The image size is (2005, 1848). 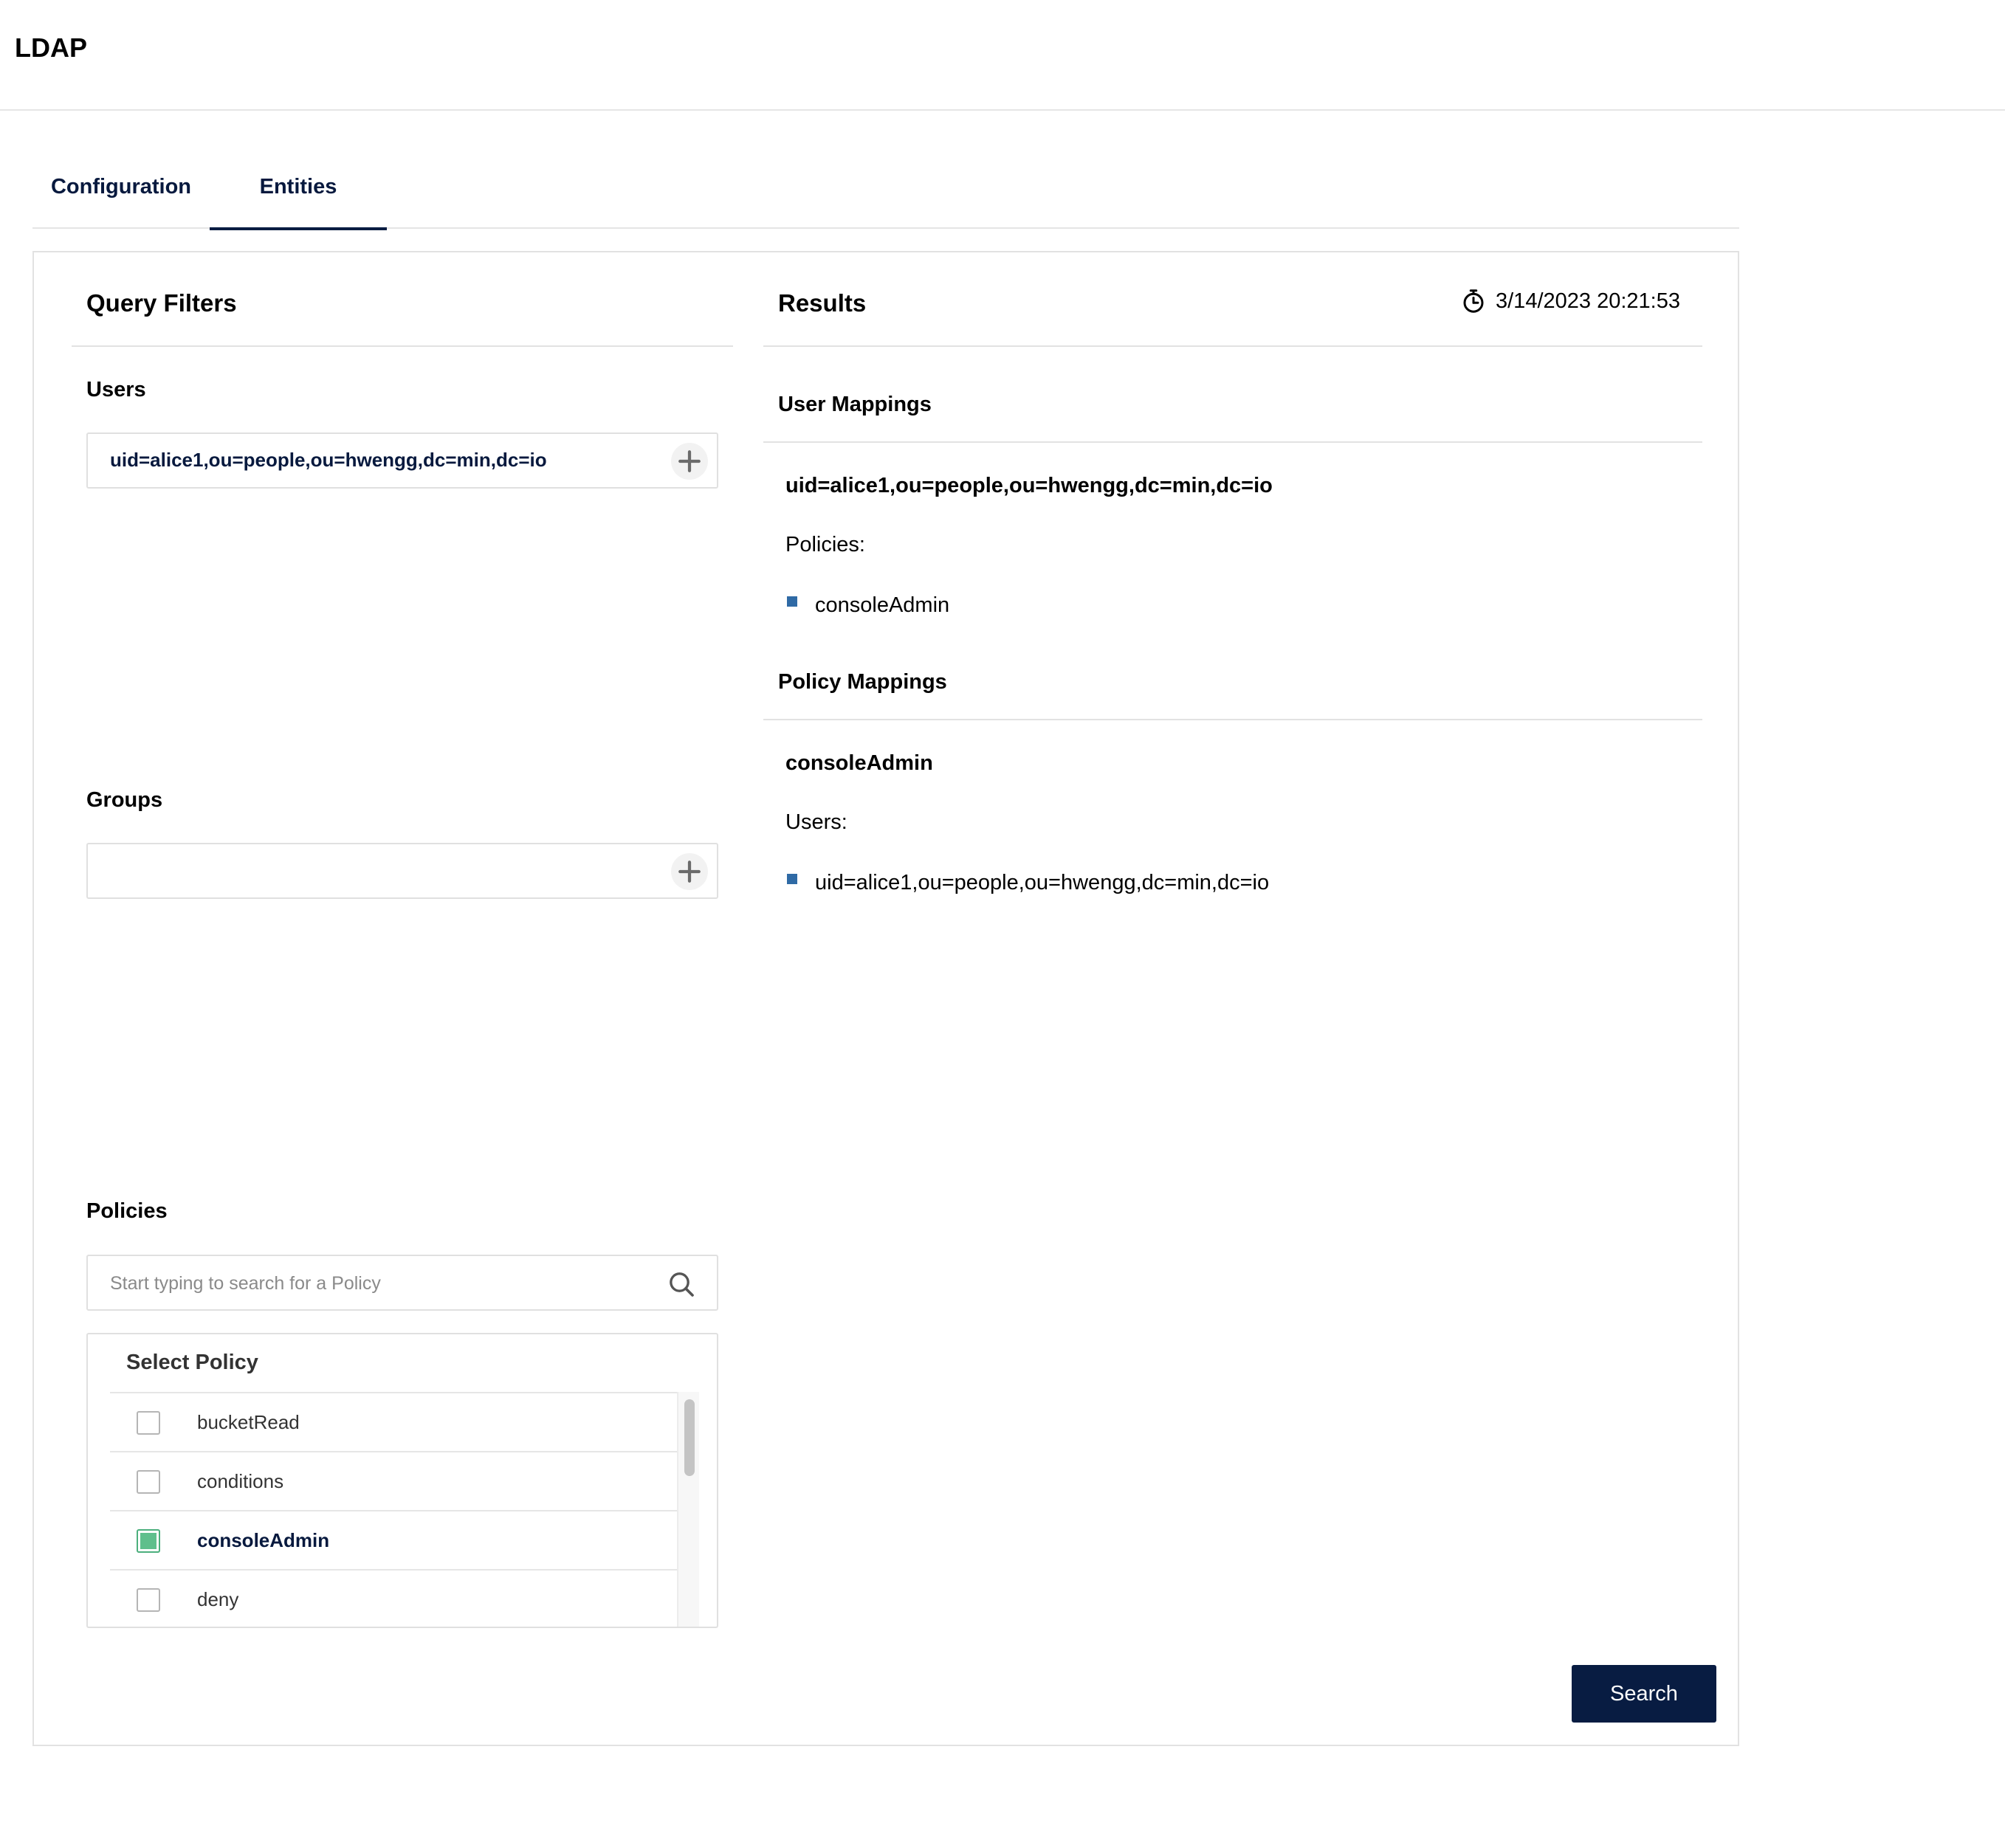 What do you see at coordinates (1233, 442) in the screenshot?
I see `user-mappings-divider` at bounding box center [1233, 442].